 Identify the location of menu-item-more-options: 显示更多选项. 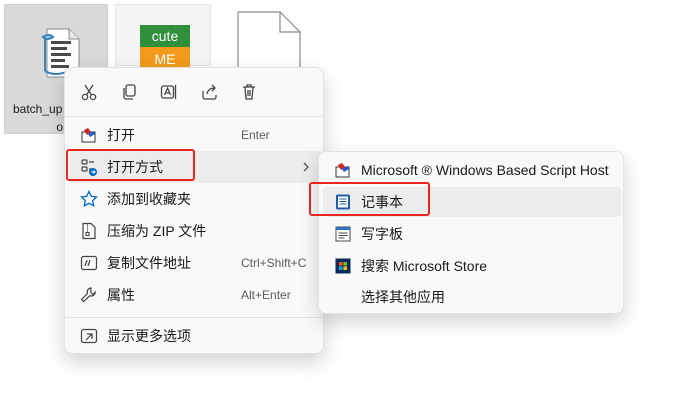
(195, 336).